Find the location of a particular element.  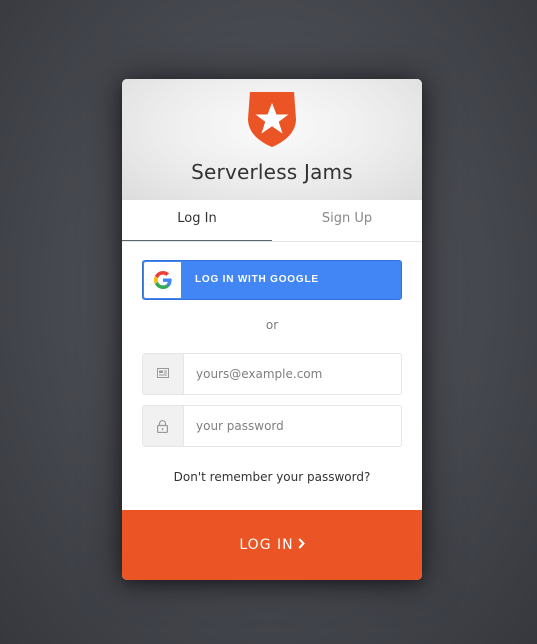

tab-log-in: Log In is located at coordinates (197, 220).